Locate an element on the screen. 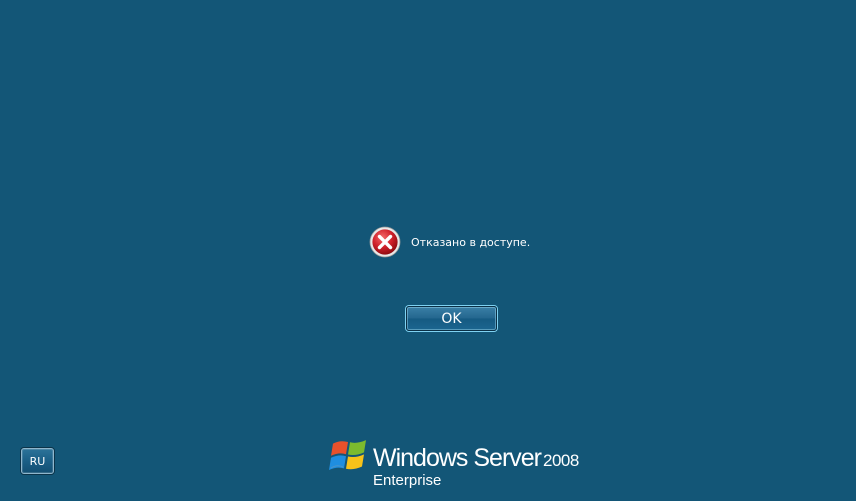  product-name-text: Windows Server is located at coordinates (457, 458).